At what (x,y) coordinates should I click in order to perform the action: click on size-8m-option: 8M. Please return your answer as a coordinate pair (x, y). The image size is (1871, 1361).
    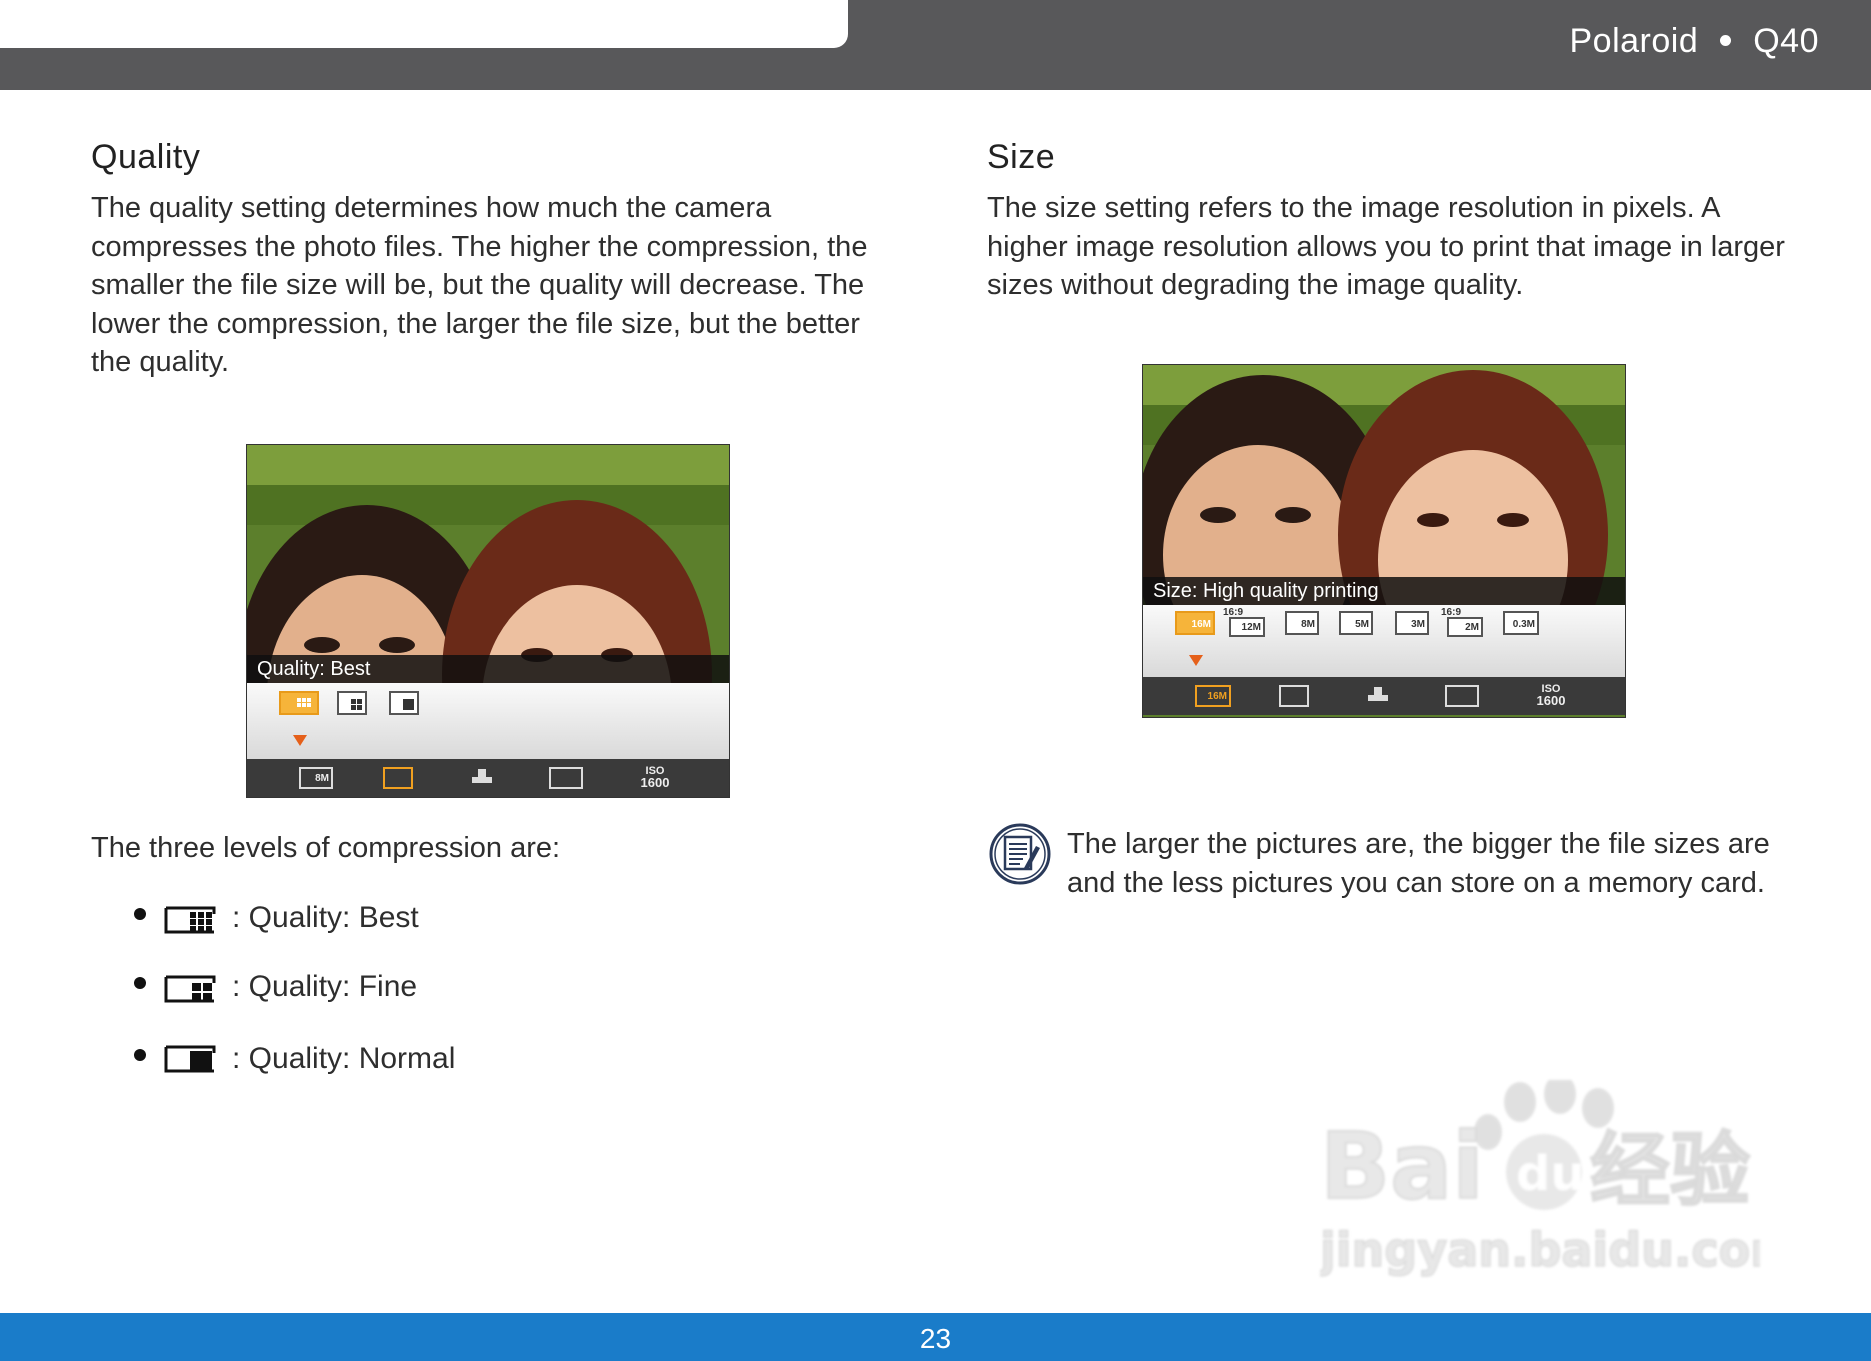
    Looking at the image, I should click on (1302, 623).